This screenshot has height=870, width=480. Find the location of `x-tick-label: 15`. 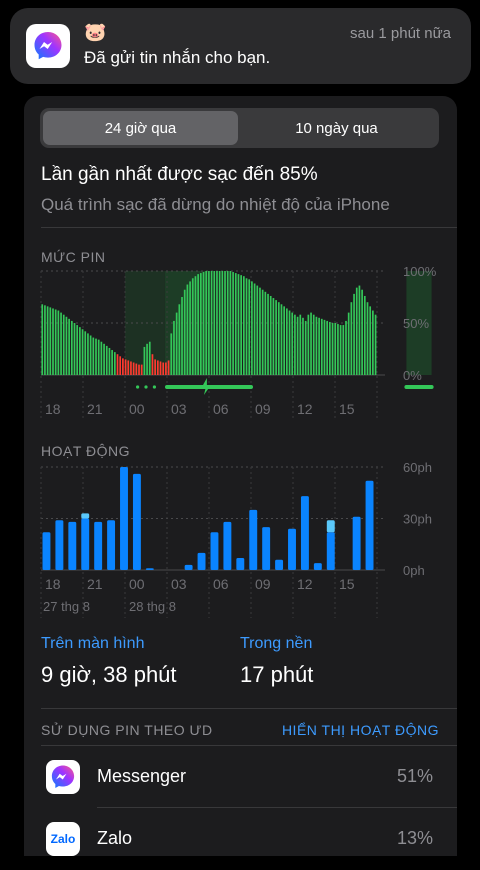

x-tick-label: 15 is located at coordinates (347, 409).